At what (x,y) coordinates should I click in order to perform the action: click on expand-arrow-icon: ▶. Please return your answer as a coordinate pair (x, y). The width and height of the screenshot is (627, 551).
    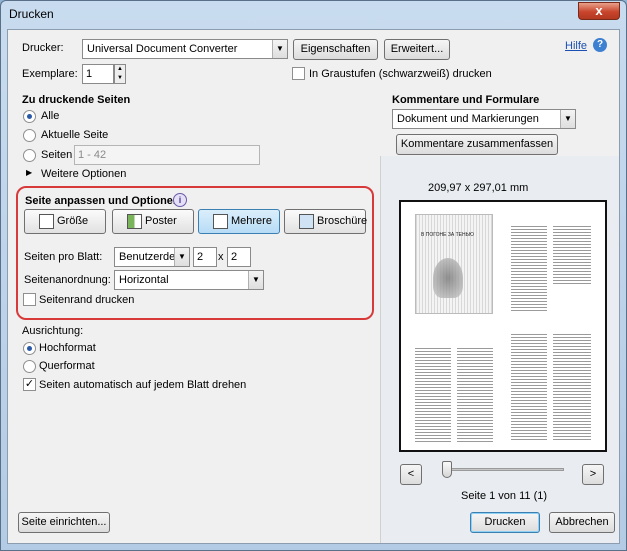
    Looking at the image, I should click on (29, 172).